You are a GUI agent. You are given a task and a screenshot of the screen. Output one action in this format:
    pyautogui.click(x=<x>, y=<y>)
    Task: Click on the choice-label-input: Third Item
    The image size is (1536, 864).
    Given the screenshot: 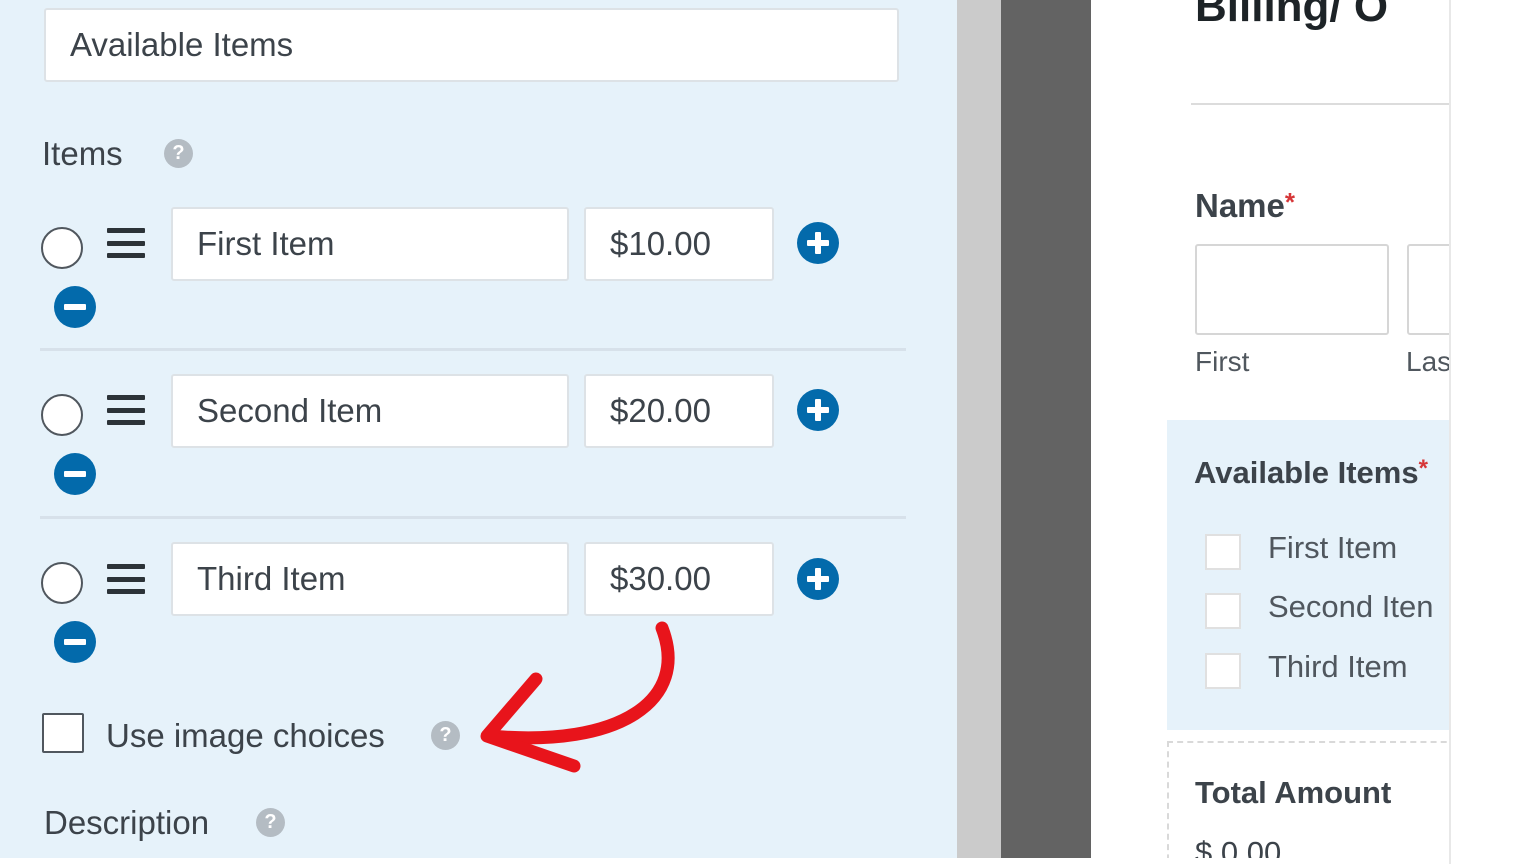 What is the action you would take?
    pyautogui.click(x=370, y=579)
    